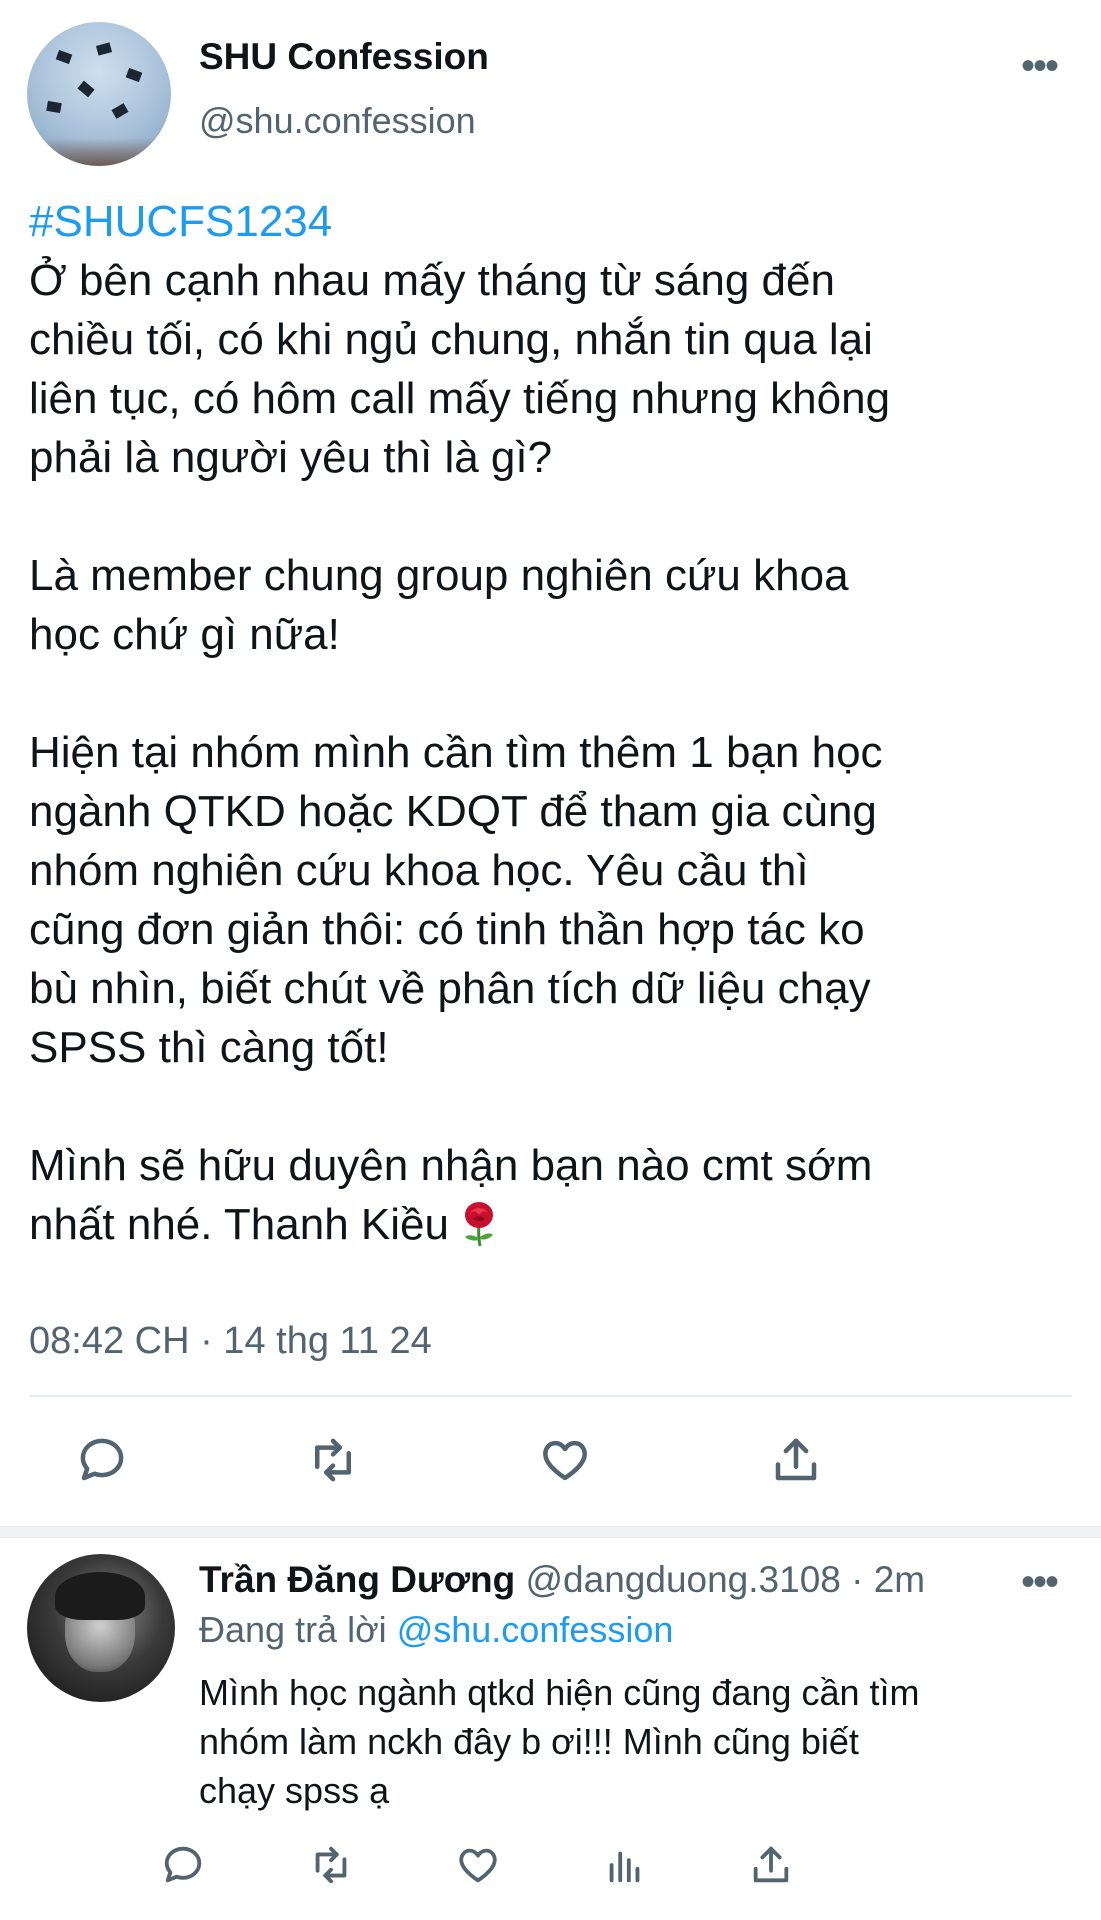 The width and height of the screenshot is (1101, 1920). What do you see at coordinates (101, 1628) in the screenshot?
I see `reply-avatar` at bounding box center [101, 1628].